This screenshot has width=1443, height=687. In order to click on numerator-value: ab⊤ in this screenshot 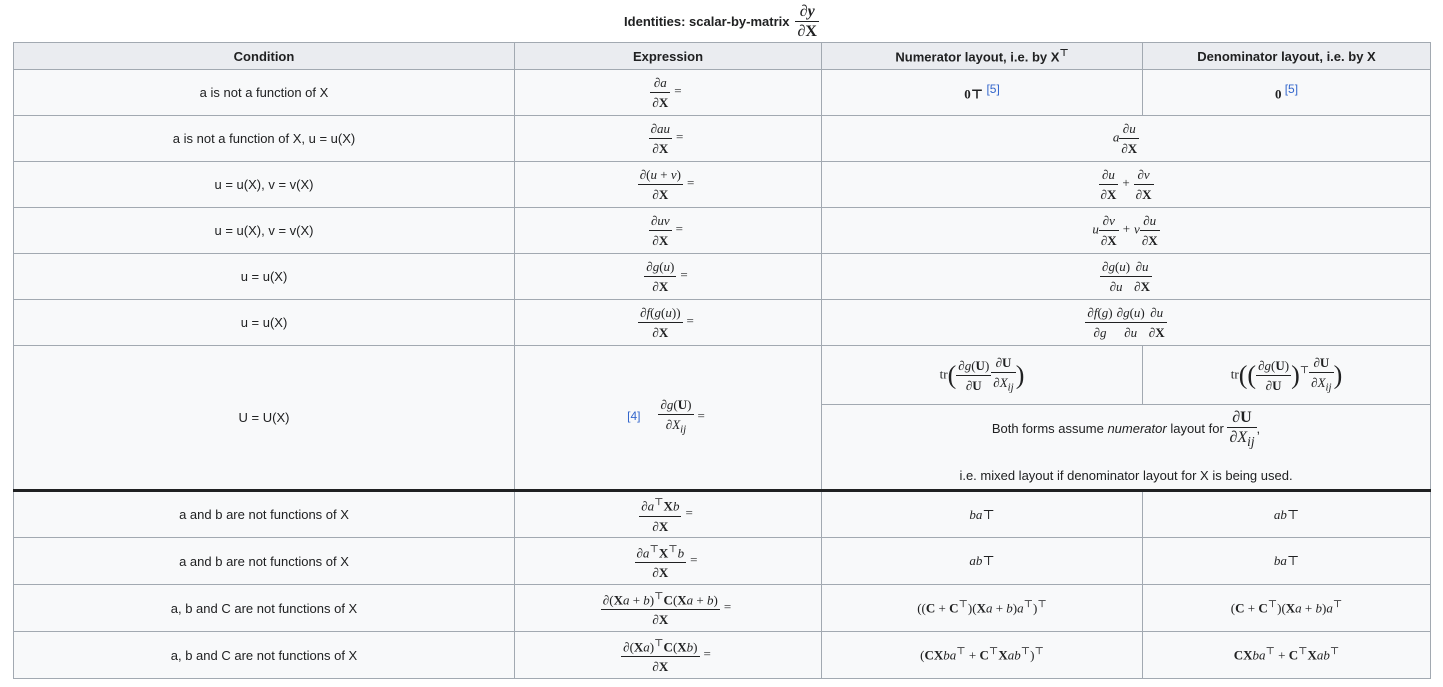, I will do `click(982, 560)`.